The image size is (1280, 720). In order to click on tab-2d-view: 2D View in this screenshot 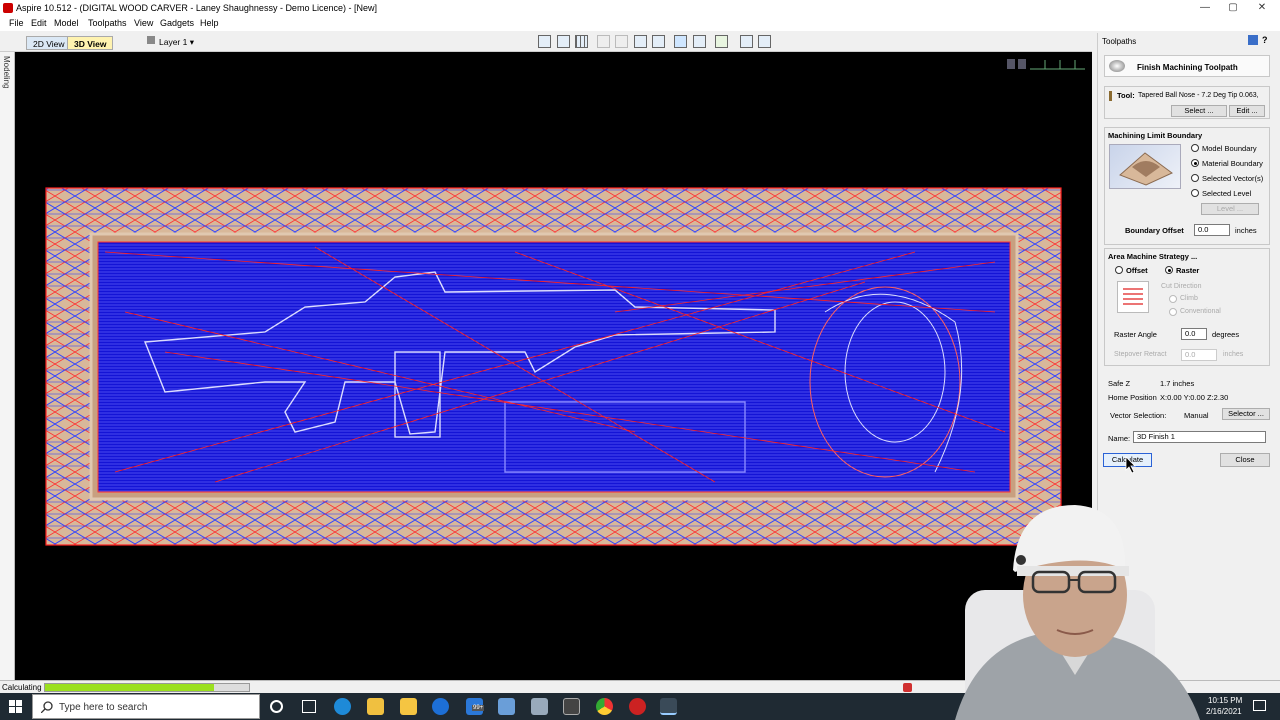, I will do `click(49, 43)`.